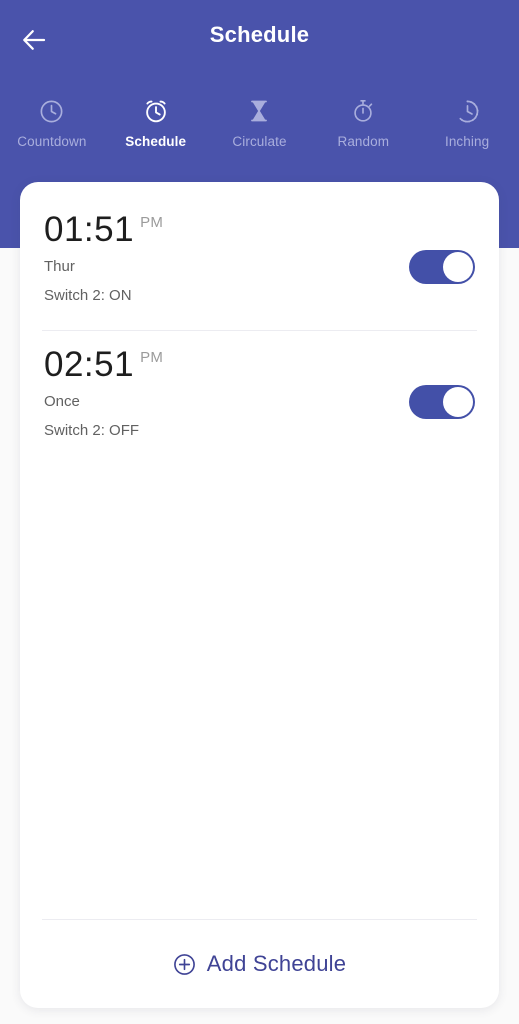 The height and width of the screenshot is (1024, 519). What do you see at coordinates (52, 131) in the screenshot?
I see `tab-countdown: Countdown` at bounding box center [52, 131].